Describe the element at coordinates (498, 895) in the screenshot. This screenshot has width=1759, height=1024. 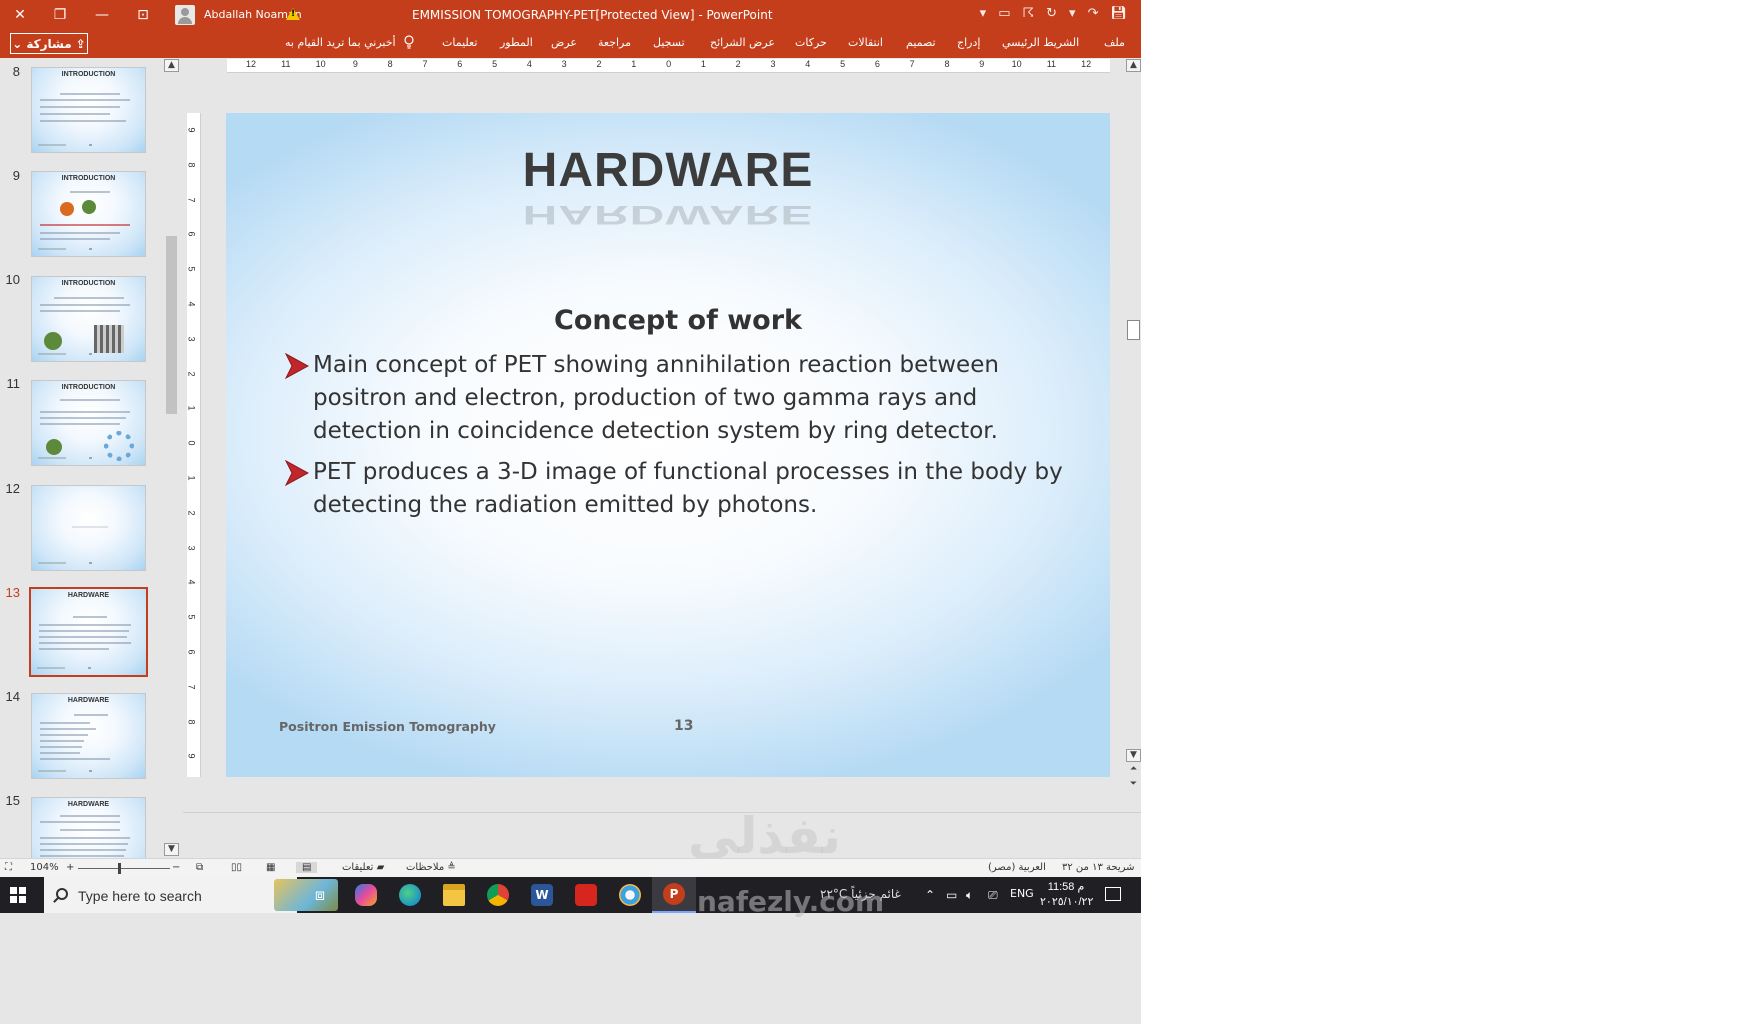
I see `chrome-button` at that location.